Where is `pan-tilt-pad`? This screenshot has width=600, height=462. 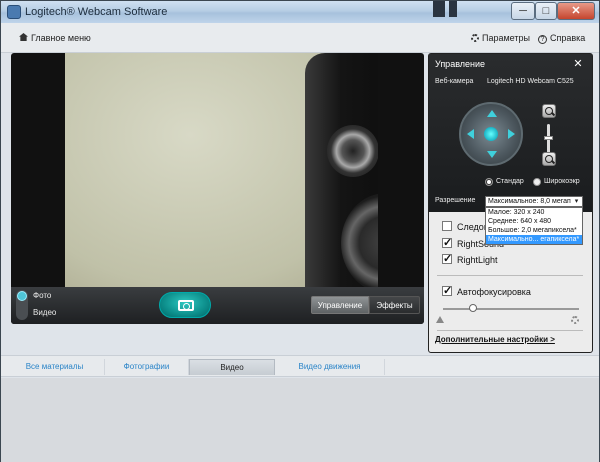 pan-tilt-pad is located at coordinates (491, 134).